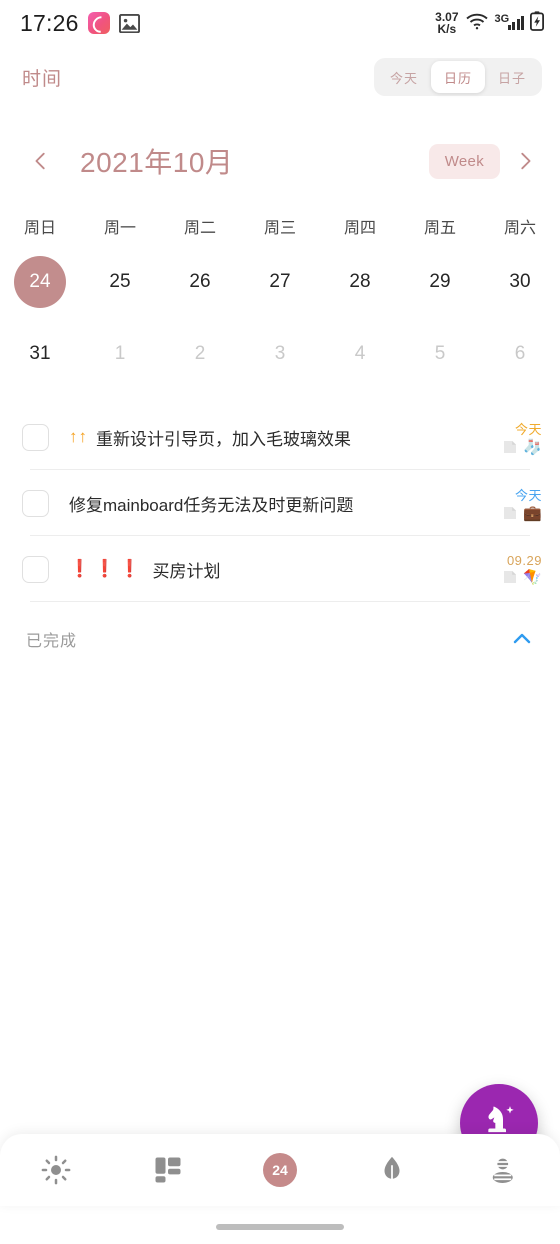 The width and height of the screenshot is (560, 1244). Describe the element at coordinates (532, 577) in the screenshot. I see `task-tag-emoji: 🪁` at that location.